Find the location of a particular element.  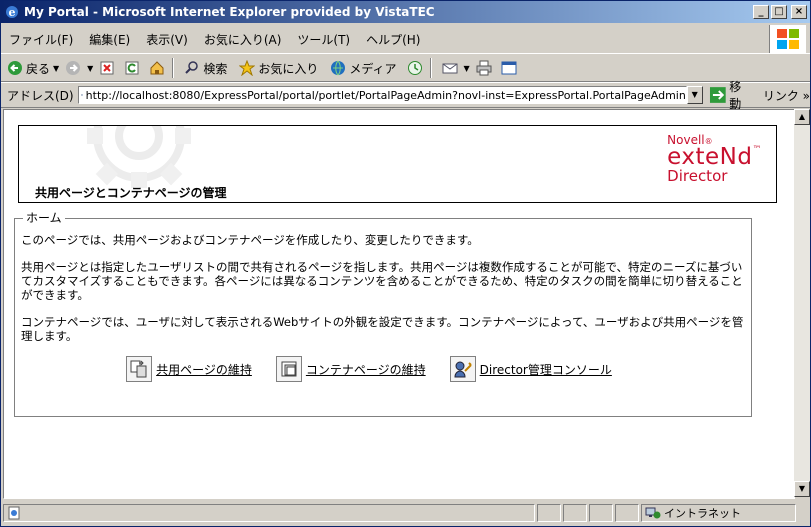

close-button: × is located at coordinates (799, 12).